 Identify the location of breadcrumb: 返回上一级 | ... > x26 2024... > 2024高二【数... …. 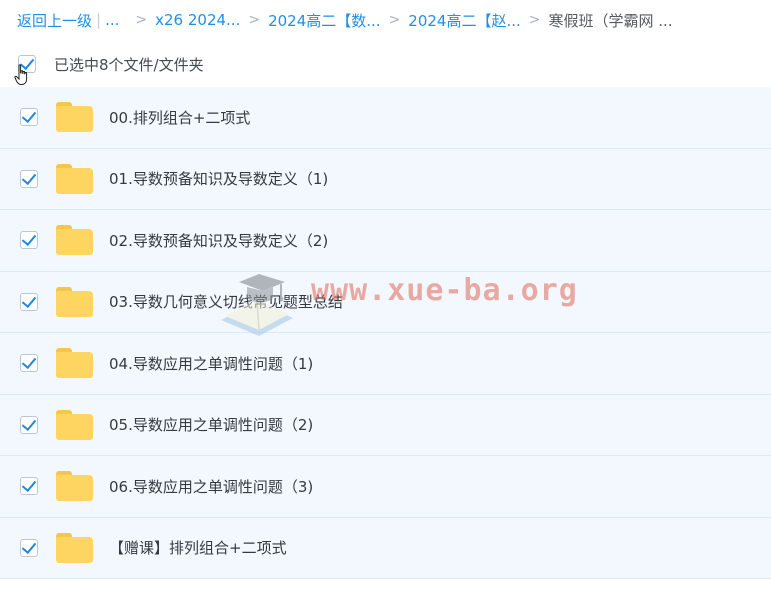
(385, 20).